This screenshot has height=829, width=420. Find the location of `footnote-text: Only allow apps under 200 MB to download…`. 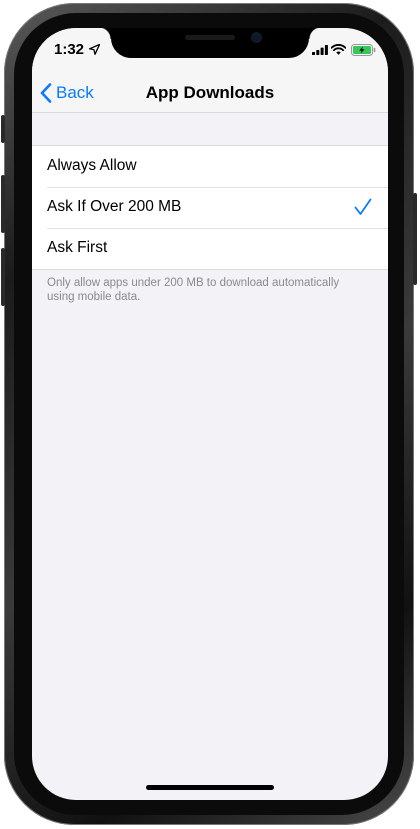

footnote-text: Only allow apps under 200 MB to download… is located at coordinates (193, 290).